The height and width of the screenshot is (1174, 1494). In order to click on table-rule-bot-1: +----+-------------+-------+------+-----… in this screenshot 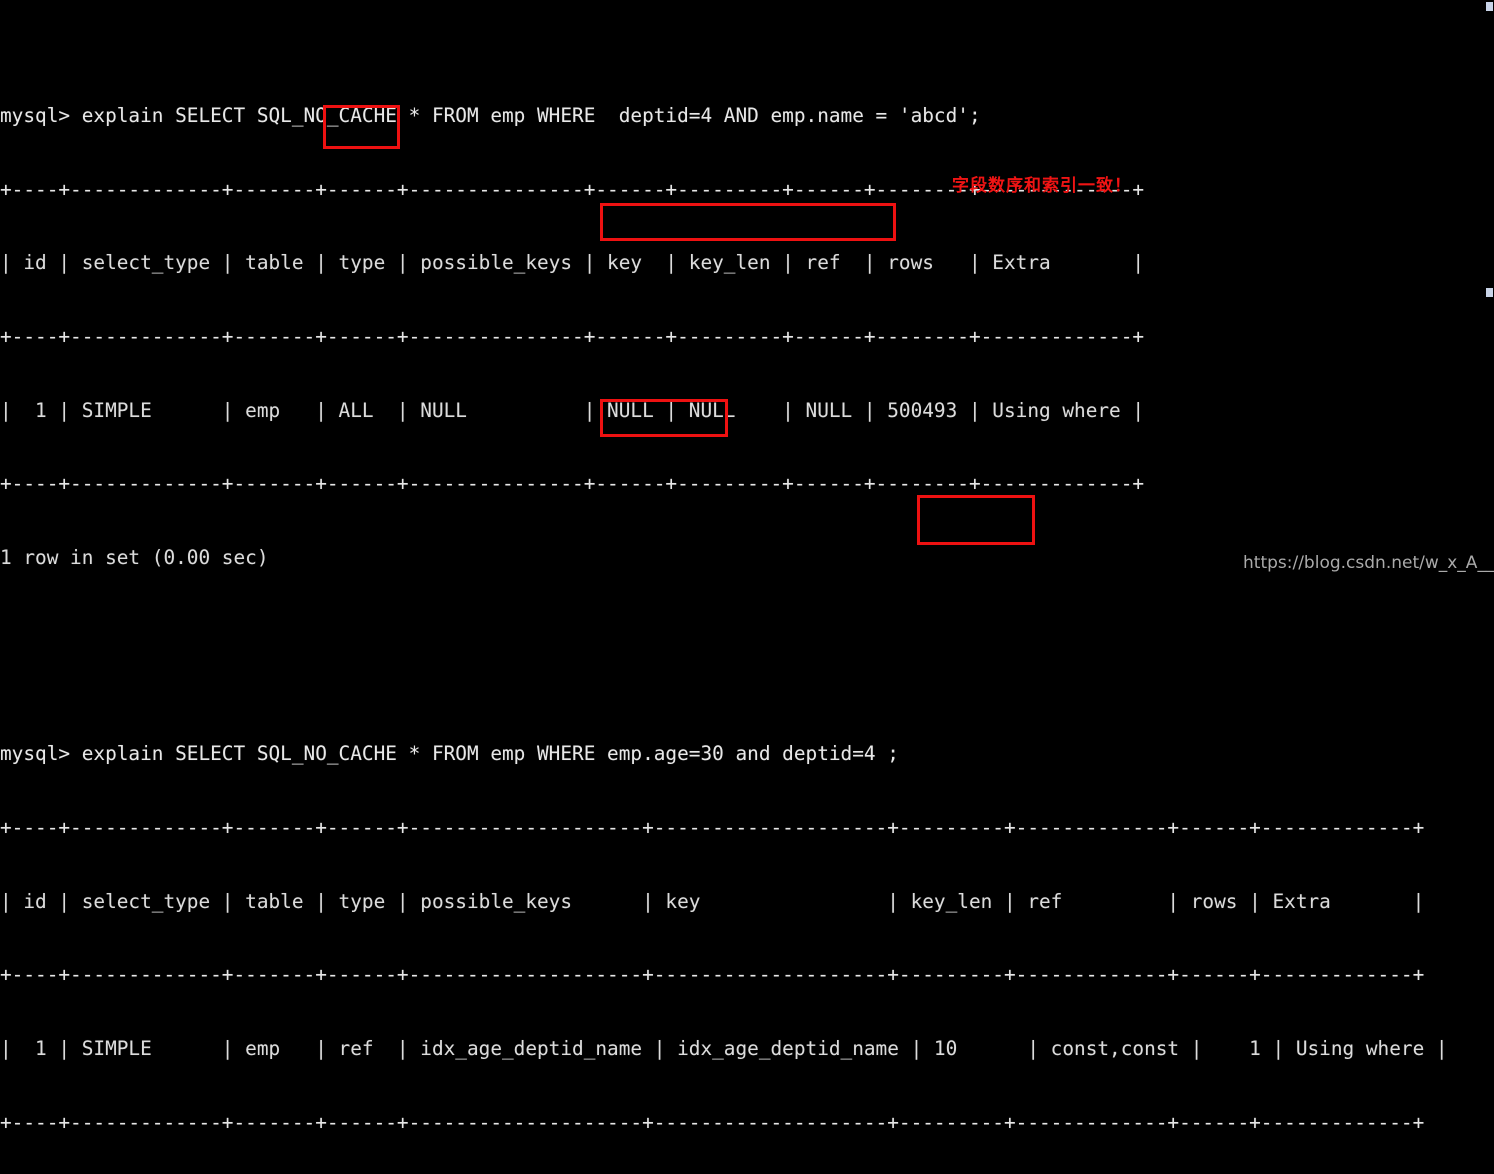, I will do `click(572, 484)`.